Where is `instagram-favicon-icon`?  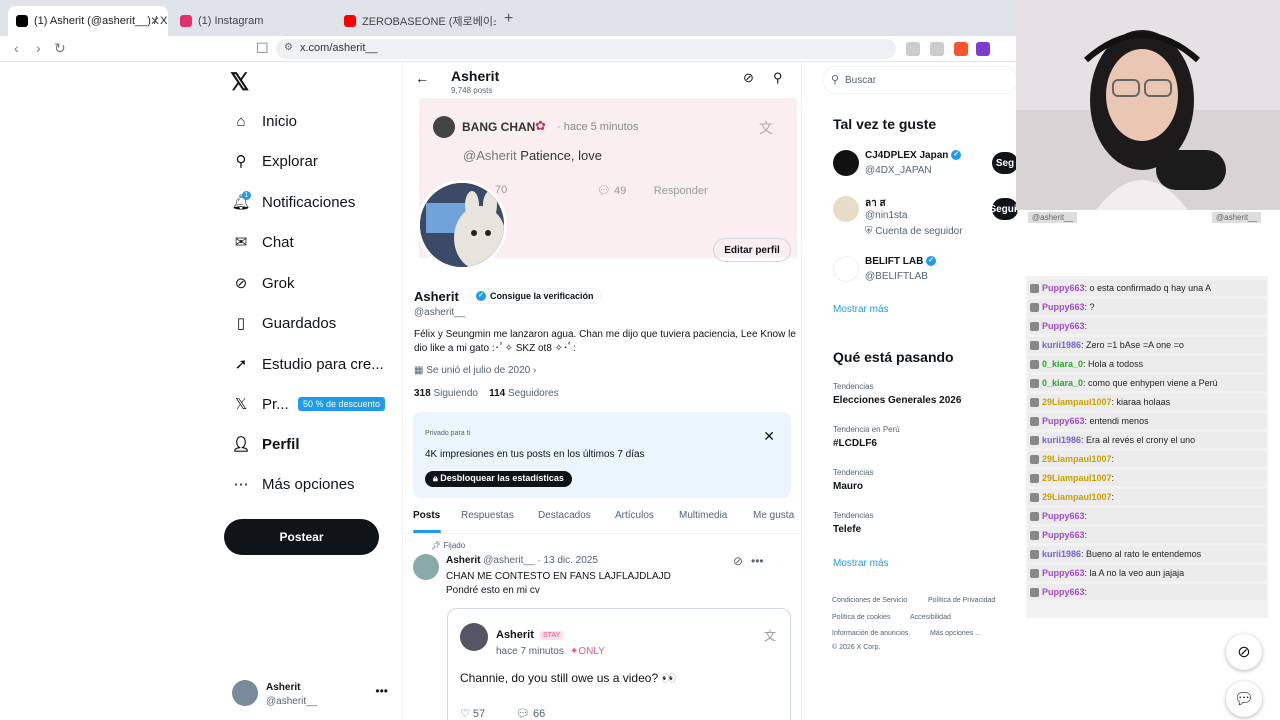
instagram-favicon-icon is located at coordinates (186, 21).